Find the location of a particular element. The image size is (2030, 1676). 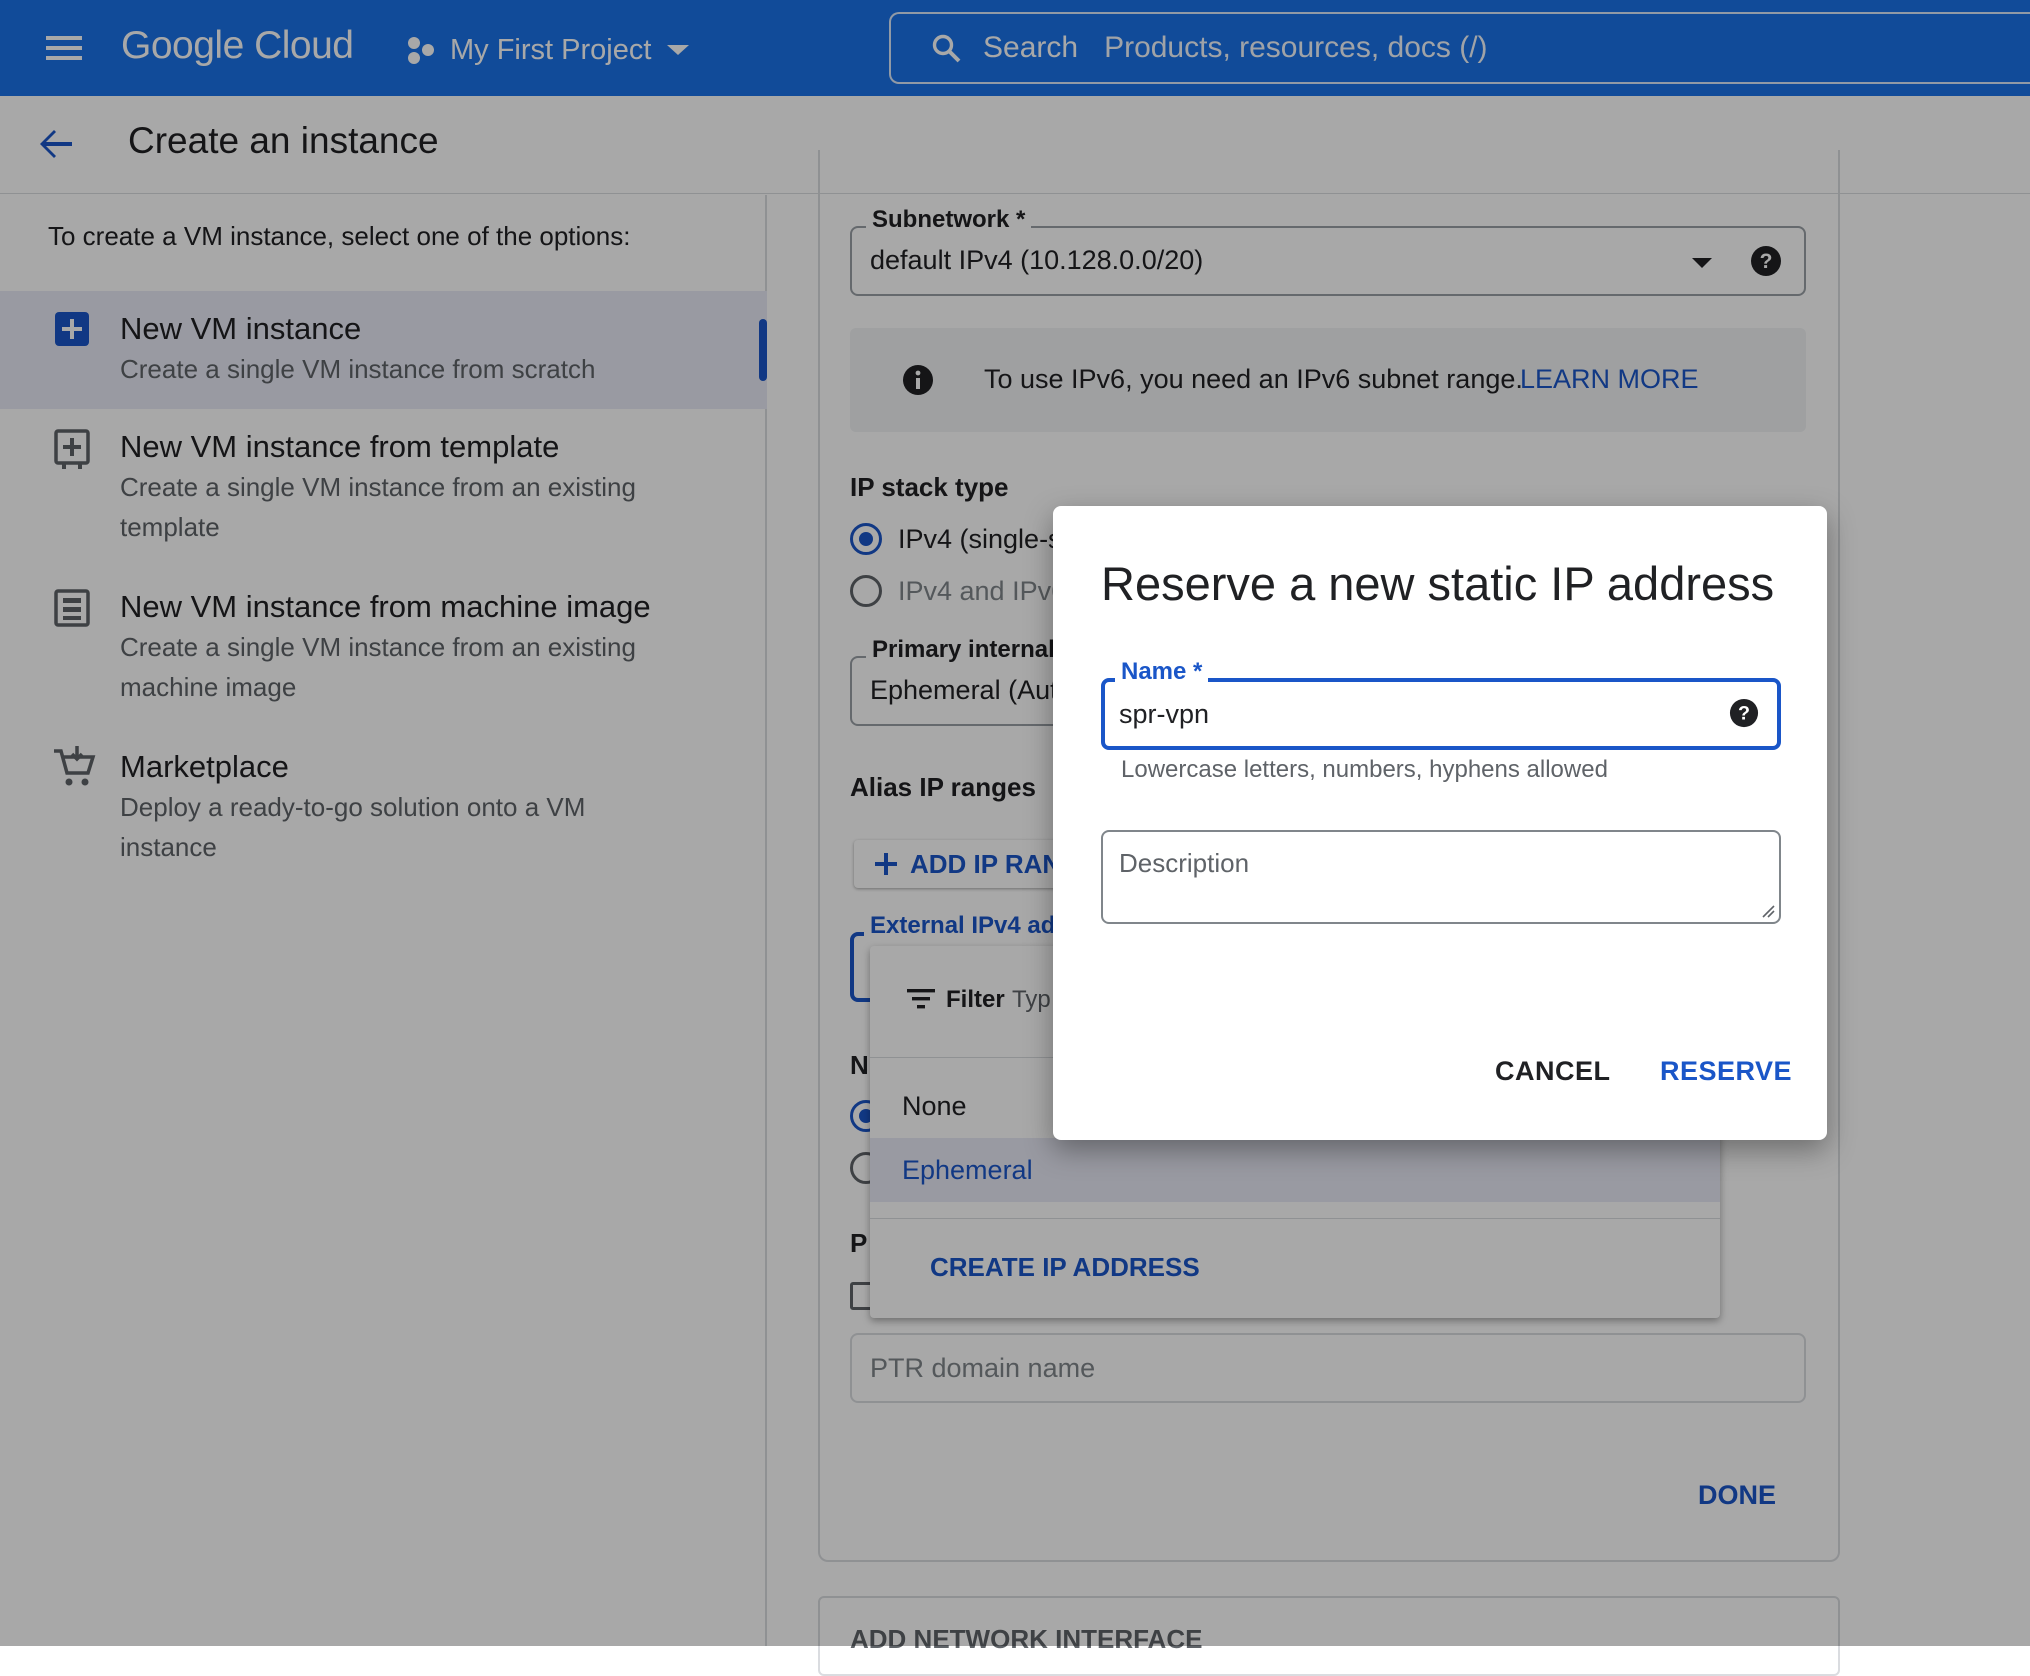

name-field: Name * ? is located at coordinates (1441, 704).